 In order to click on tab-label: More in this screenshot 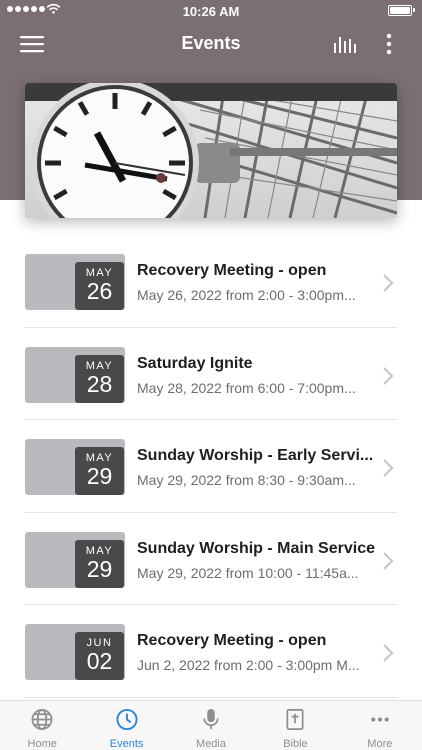, I will do `click(380, 744)`.